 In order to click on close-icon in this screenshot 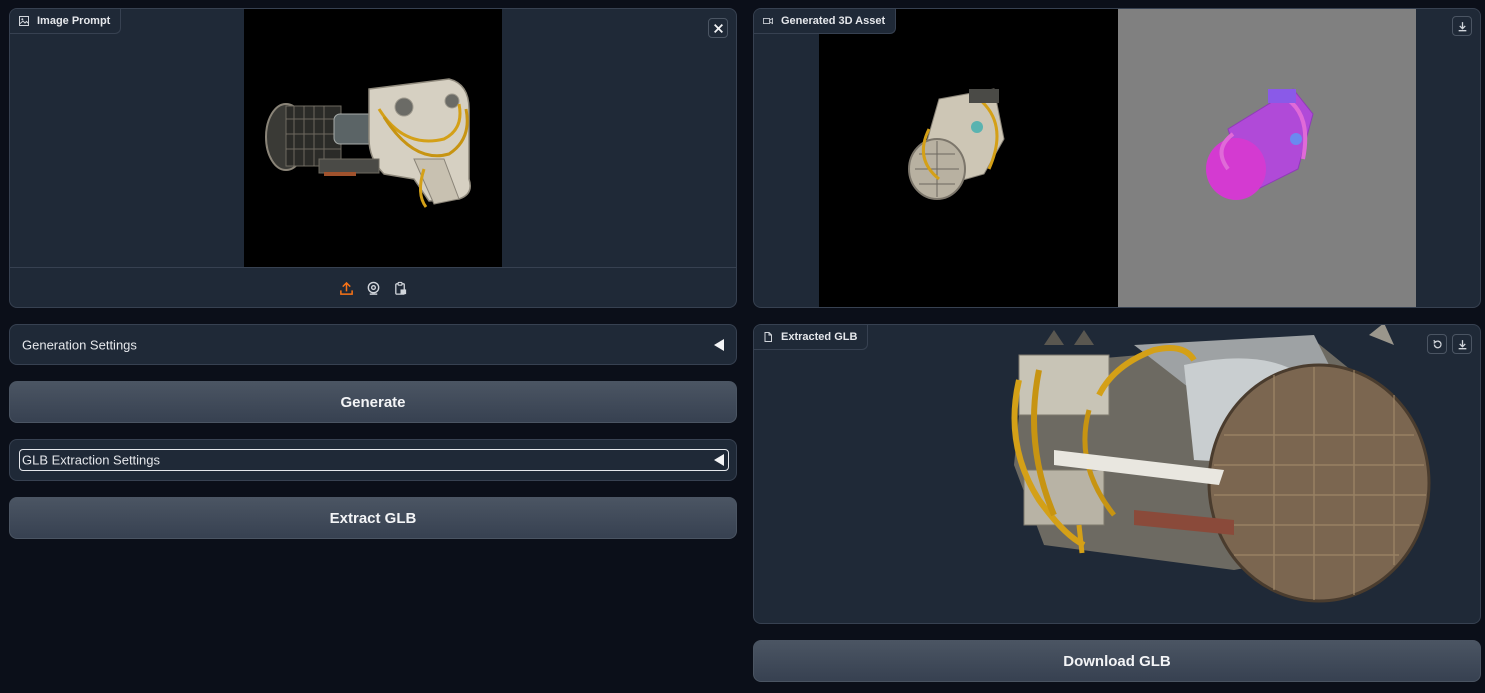, I will do `click(718, 28)`.